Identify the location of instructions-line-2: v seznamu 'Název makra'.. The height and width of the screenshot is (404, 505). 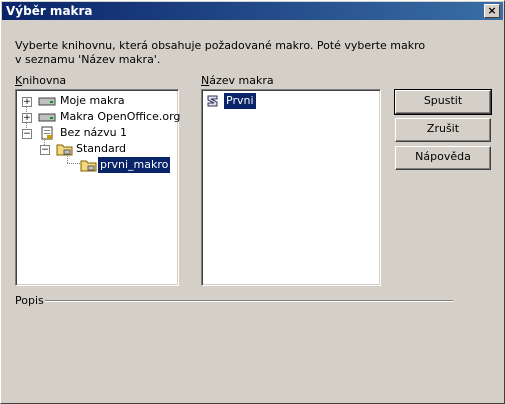
(88, 59).